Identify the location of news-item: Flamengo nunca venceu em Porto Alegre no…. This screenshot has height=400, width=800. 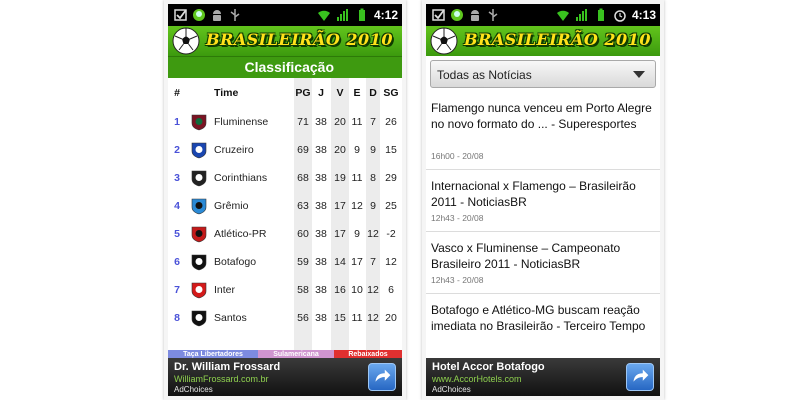
(543, 135).